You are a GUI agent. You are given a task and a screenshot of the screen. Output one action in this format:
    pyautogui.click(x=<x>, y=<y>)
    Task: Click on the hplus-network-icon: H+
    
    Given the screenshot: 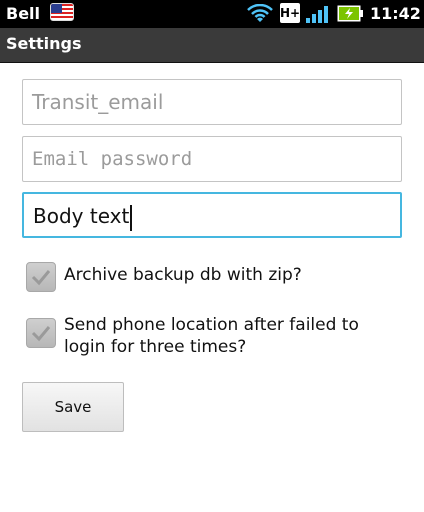 What is the action you would take?
    pyautogui.click(x=290, y=13)
    